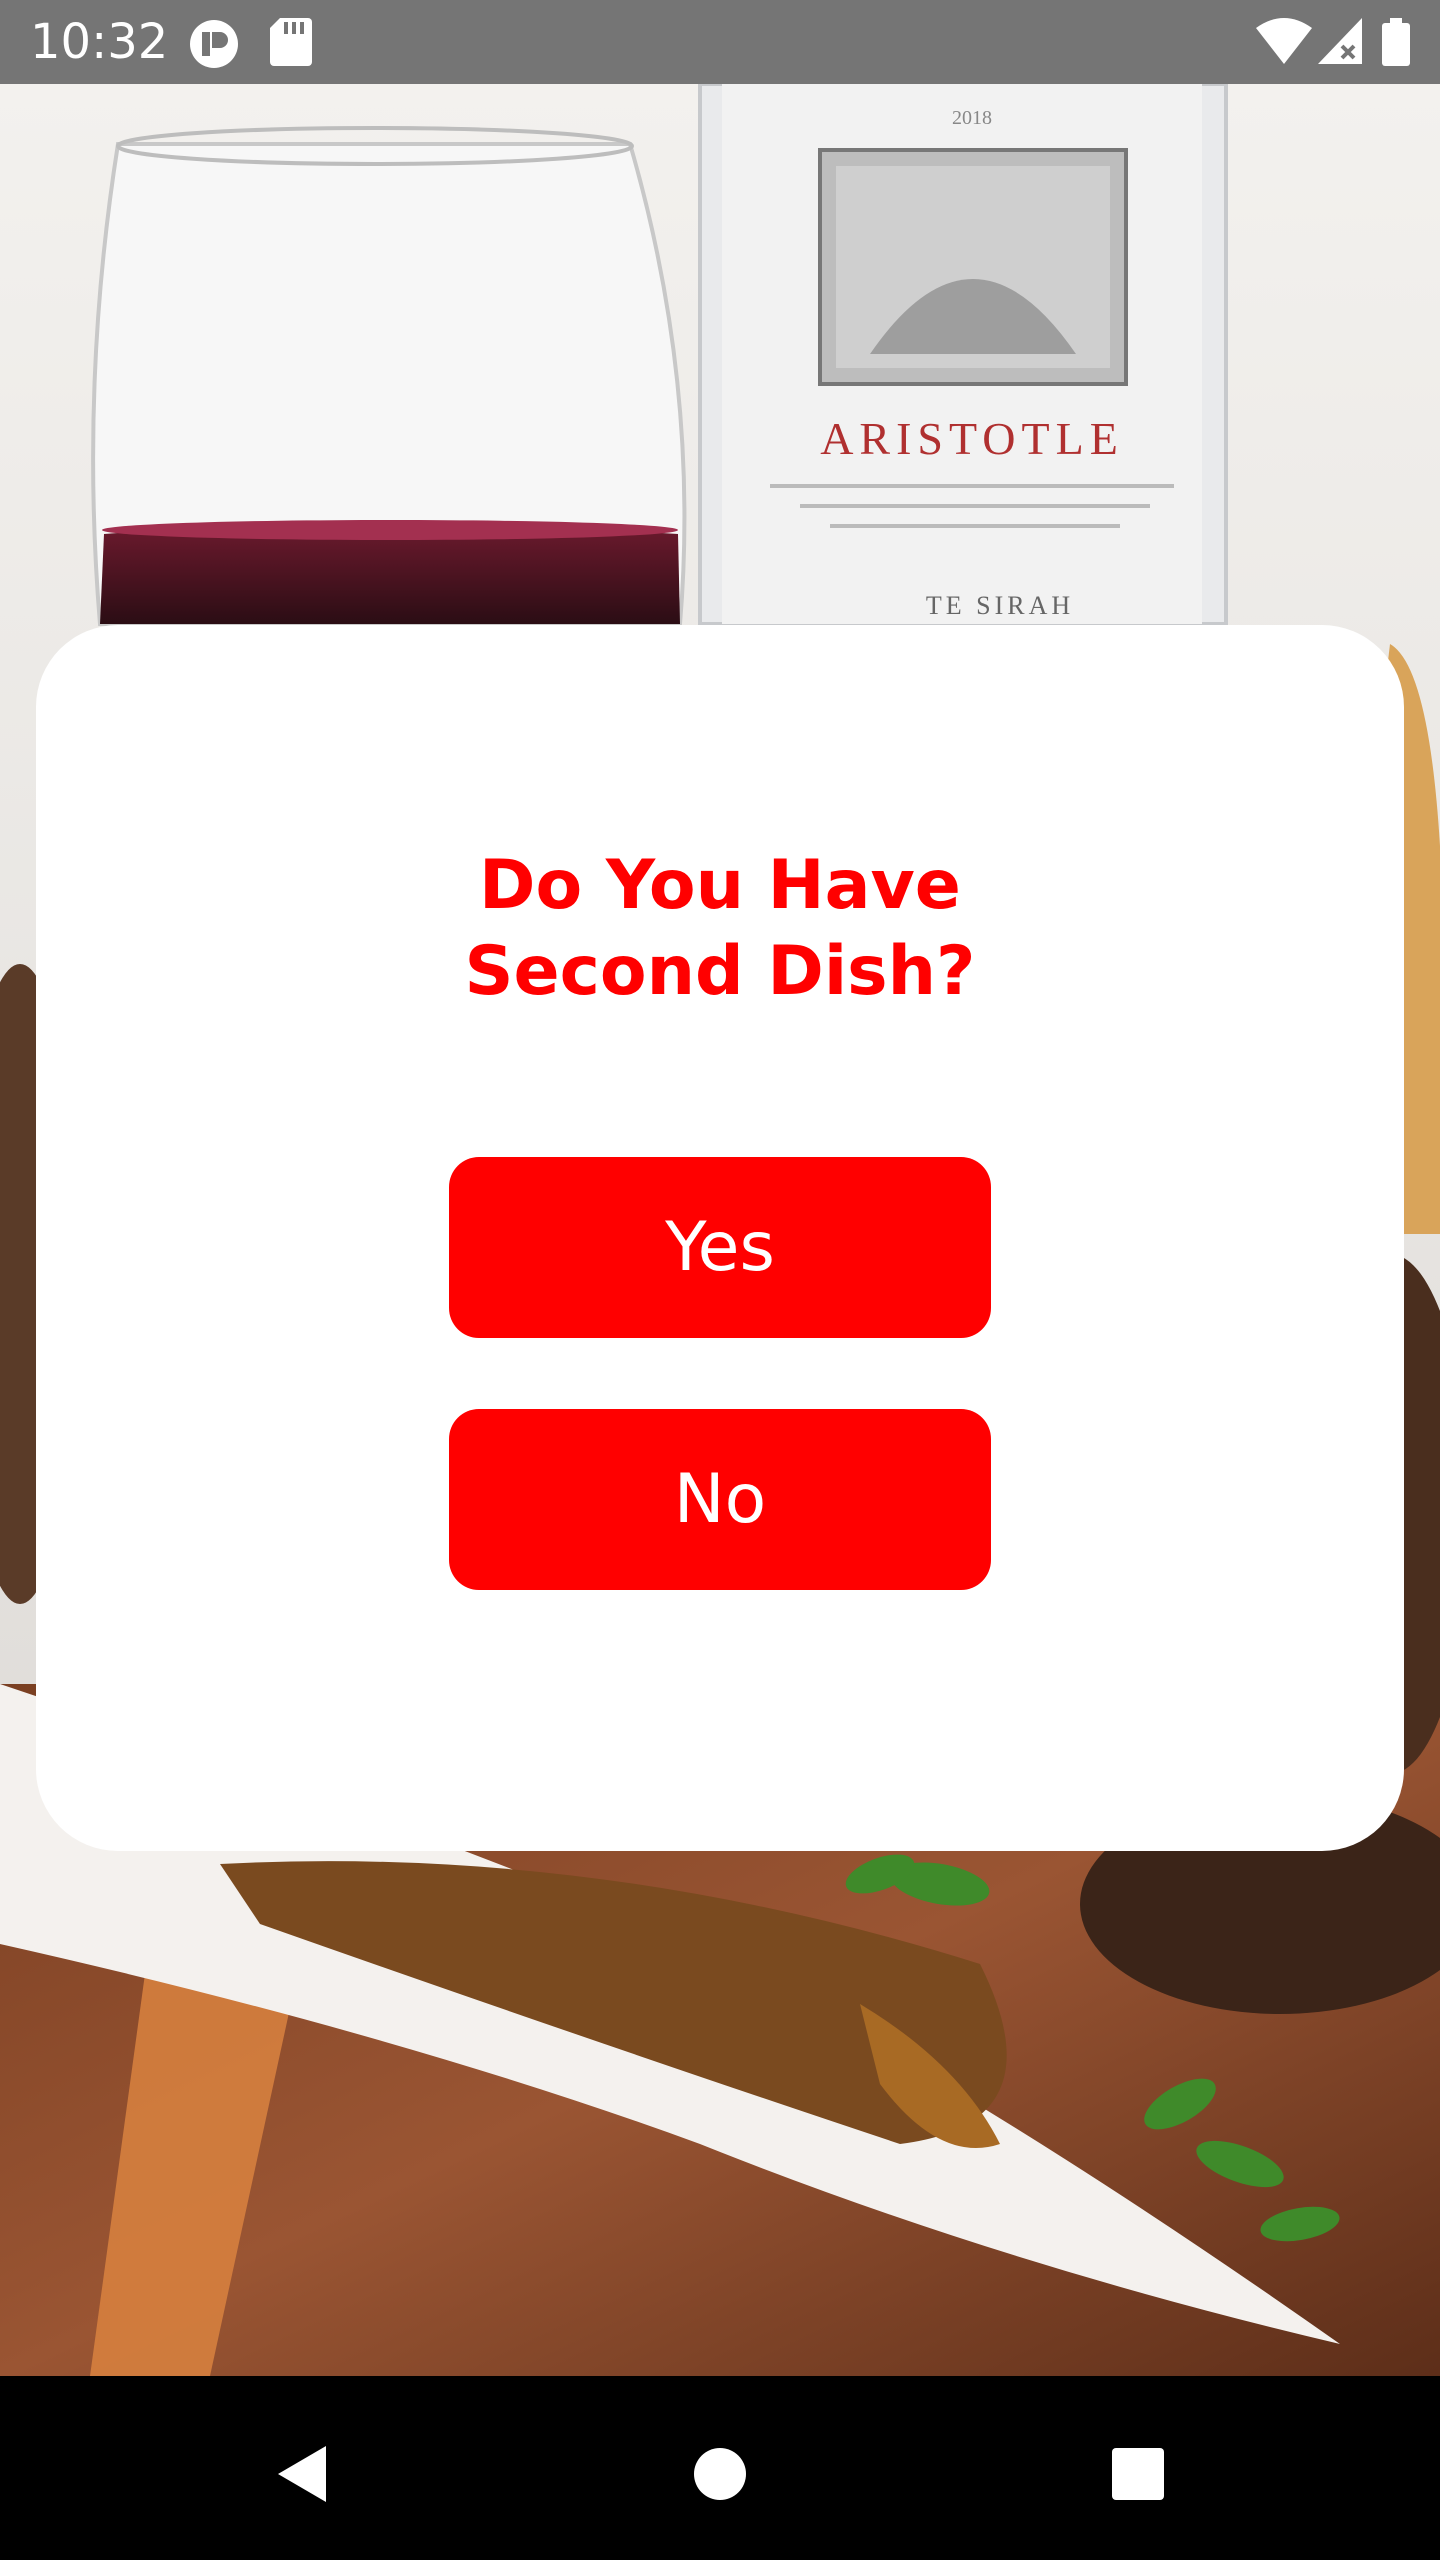 The height and width of the screenshot is (2560, 1440). Describe the element at coordinates (720, 929) in the screenshot. I see `dialog-title: Do You Have Second Dish?` at that location.